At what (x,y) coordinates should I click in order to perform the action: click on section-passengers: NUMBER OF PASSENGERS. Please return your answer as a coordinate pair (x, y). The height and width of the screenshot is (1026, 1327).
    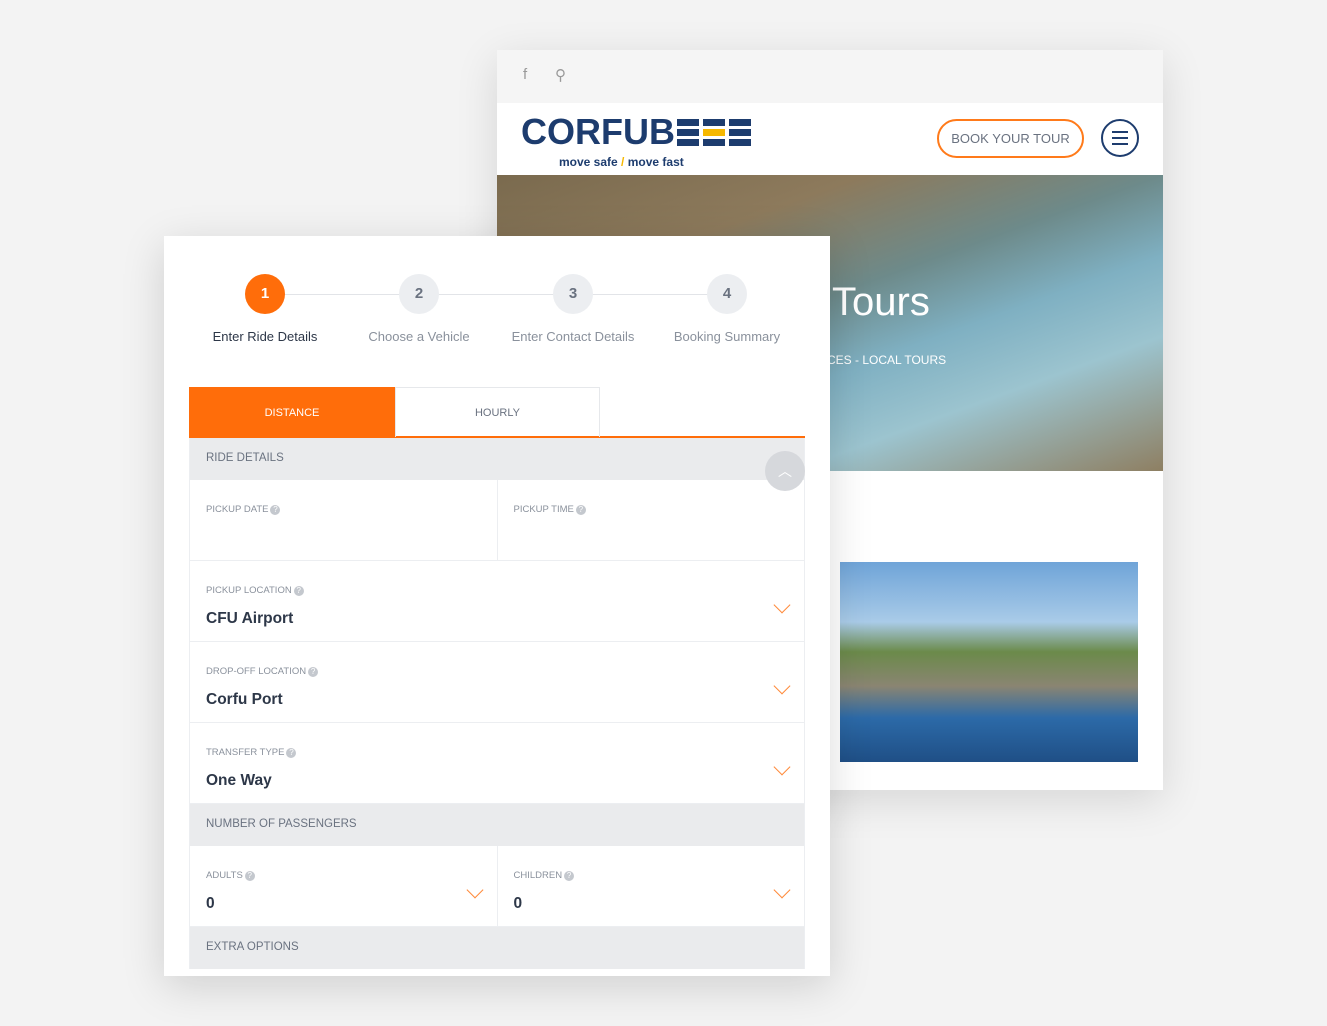
    Looking at the image, I should click on (497, 825).